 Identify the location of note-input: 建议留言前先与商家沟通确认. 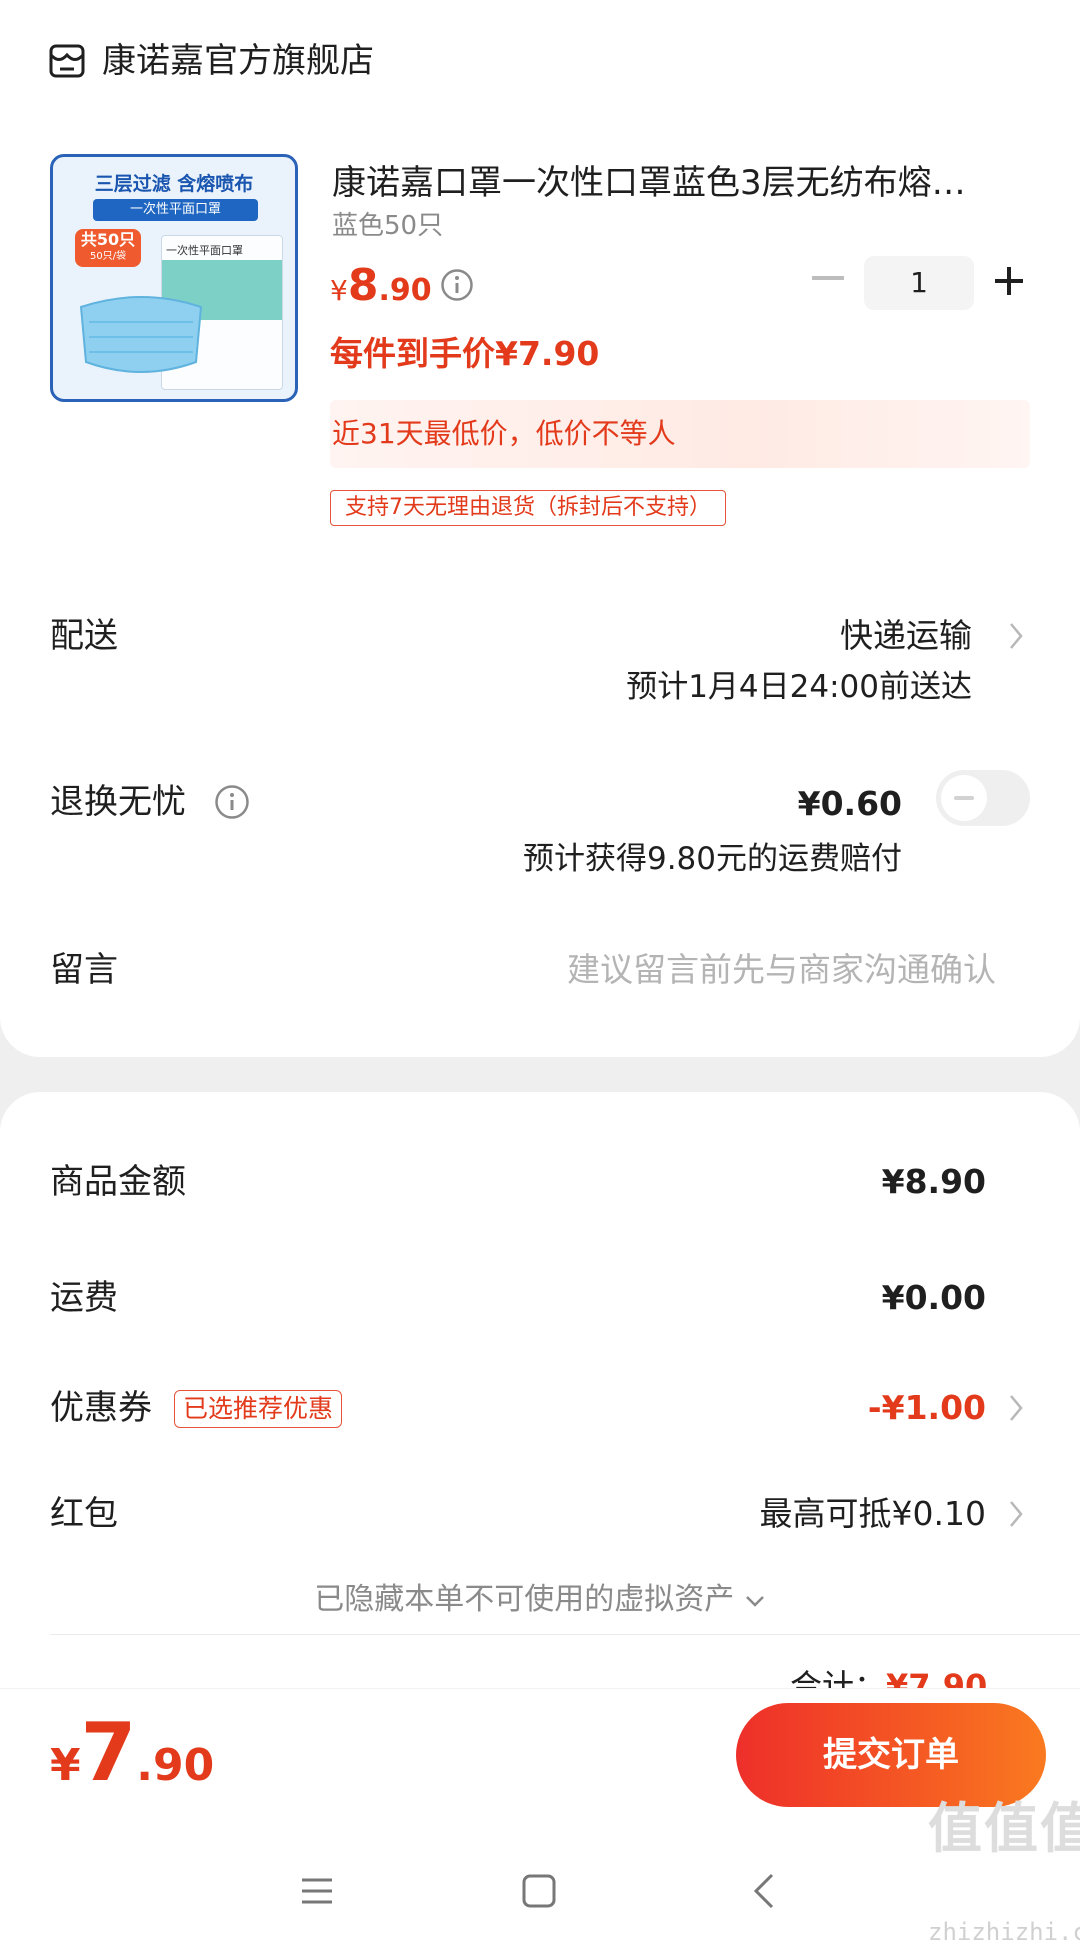
(781, 970).